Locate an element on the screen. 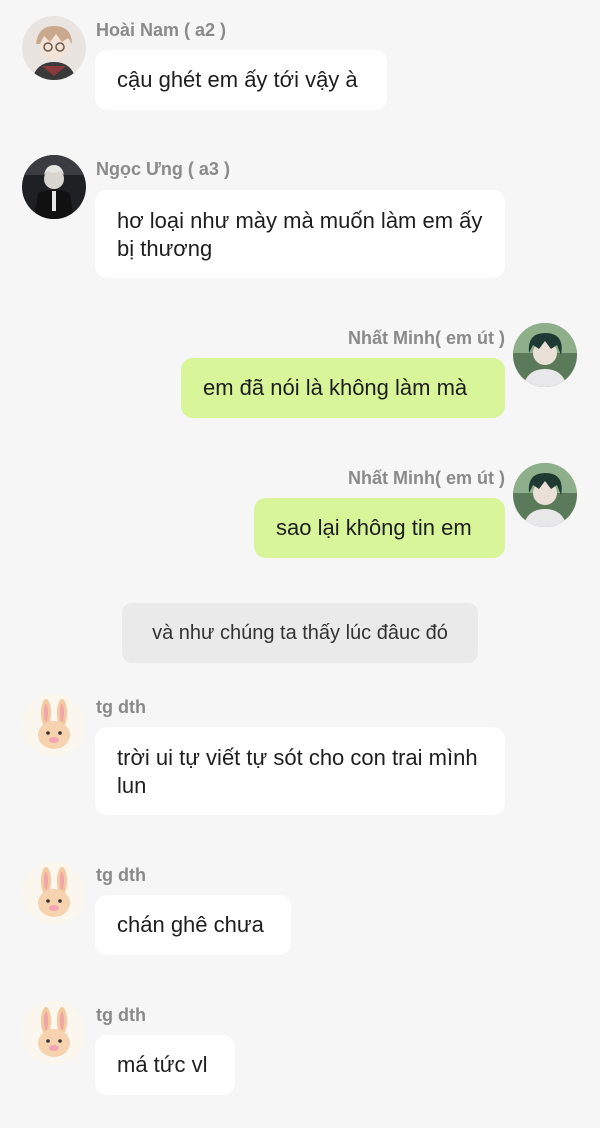 The width and height of the screenshot is (600, 1128). message-bubble: má tức vl is located at coordinates (165, 1065).